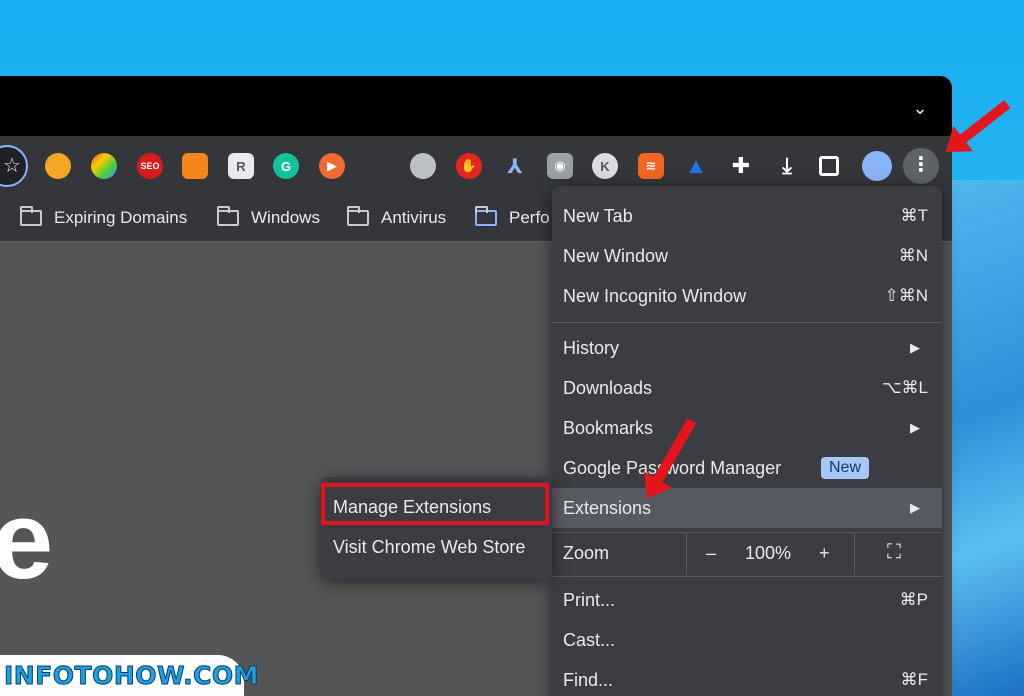  What do you see at coordinates (768, 553) in the screenshot?
I see `zoom-level: 100%` at bounding box center [768, 553].